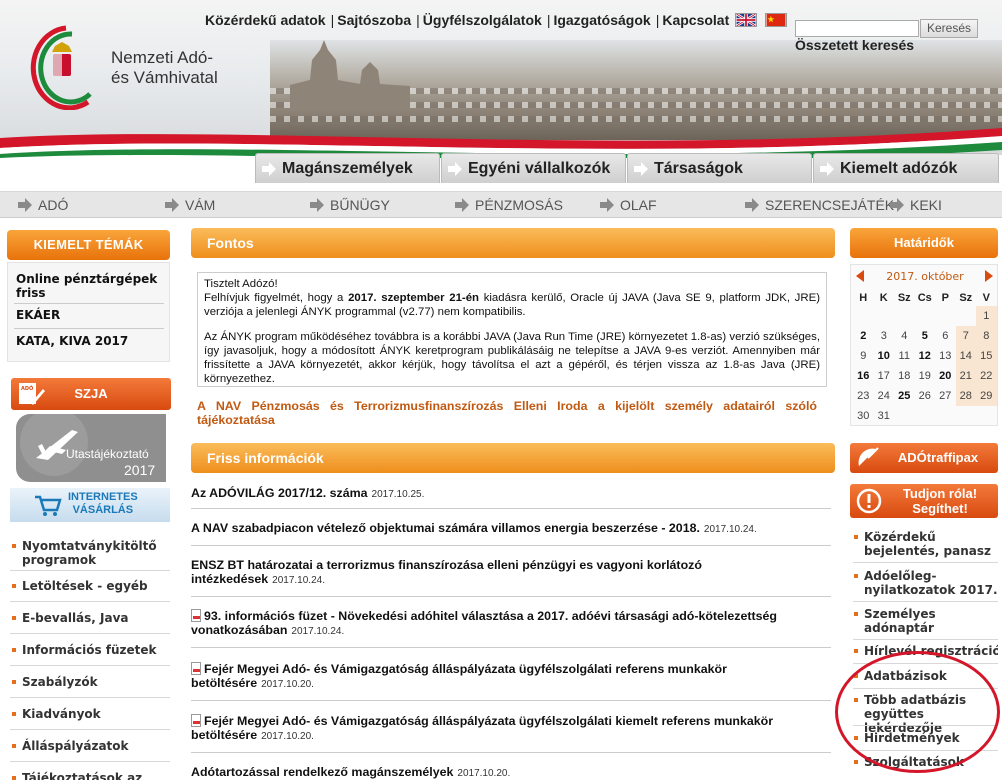 The height and width of the screenshot is (780, 1002). Describe the element at coordinates (986, 396) in the screenshot. I see `calendar-day: 29` at that location.